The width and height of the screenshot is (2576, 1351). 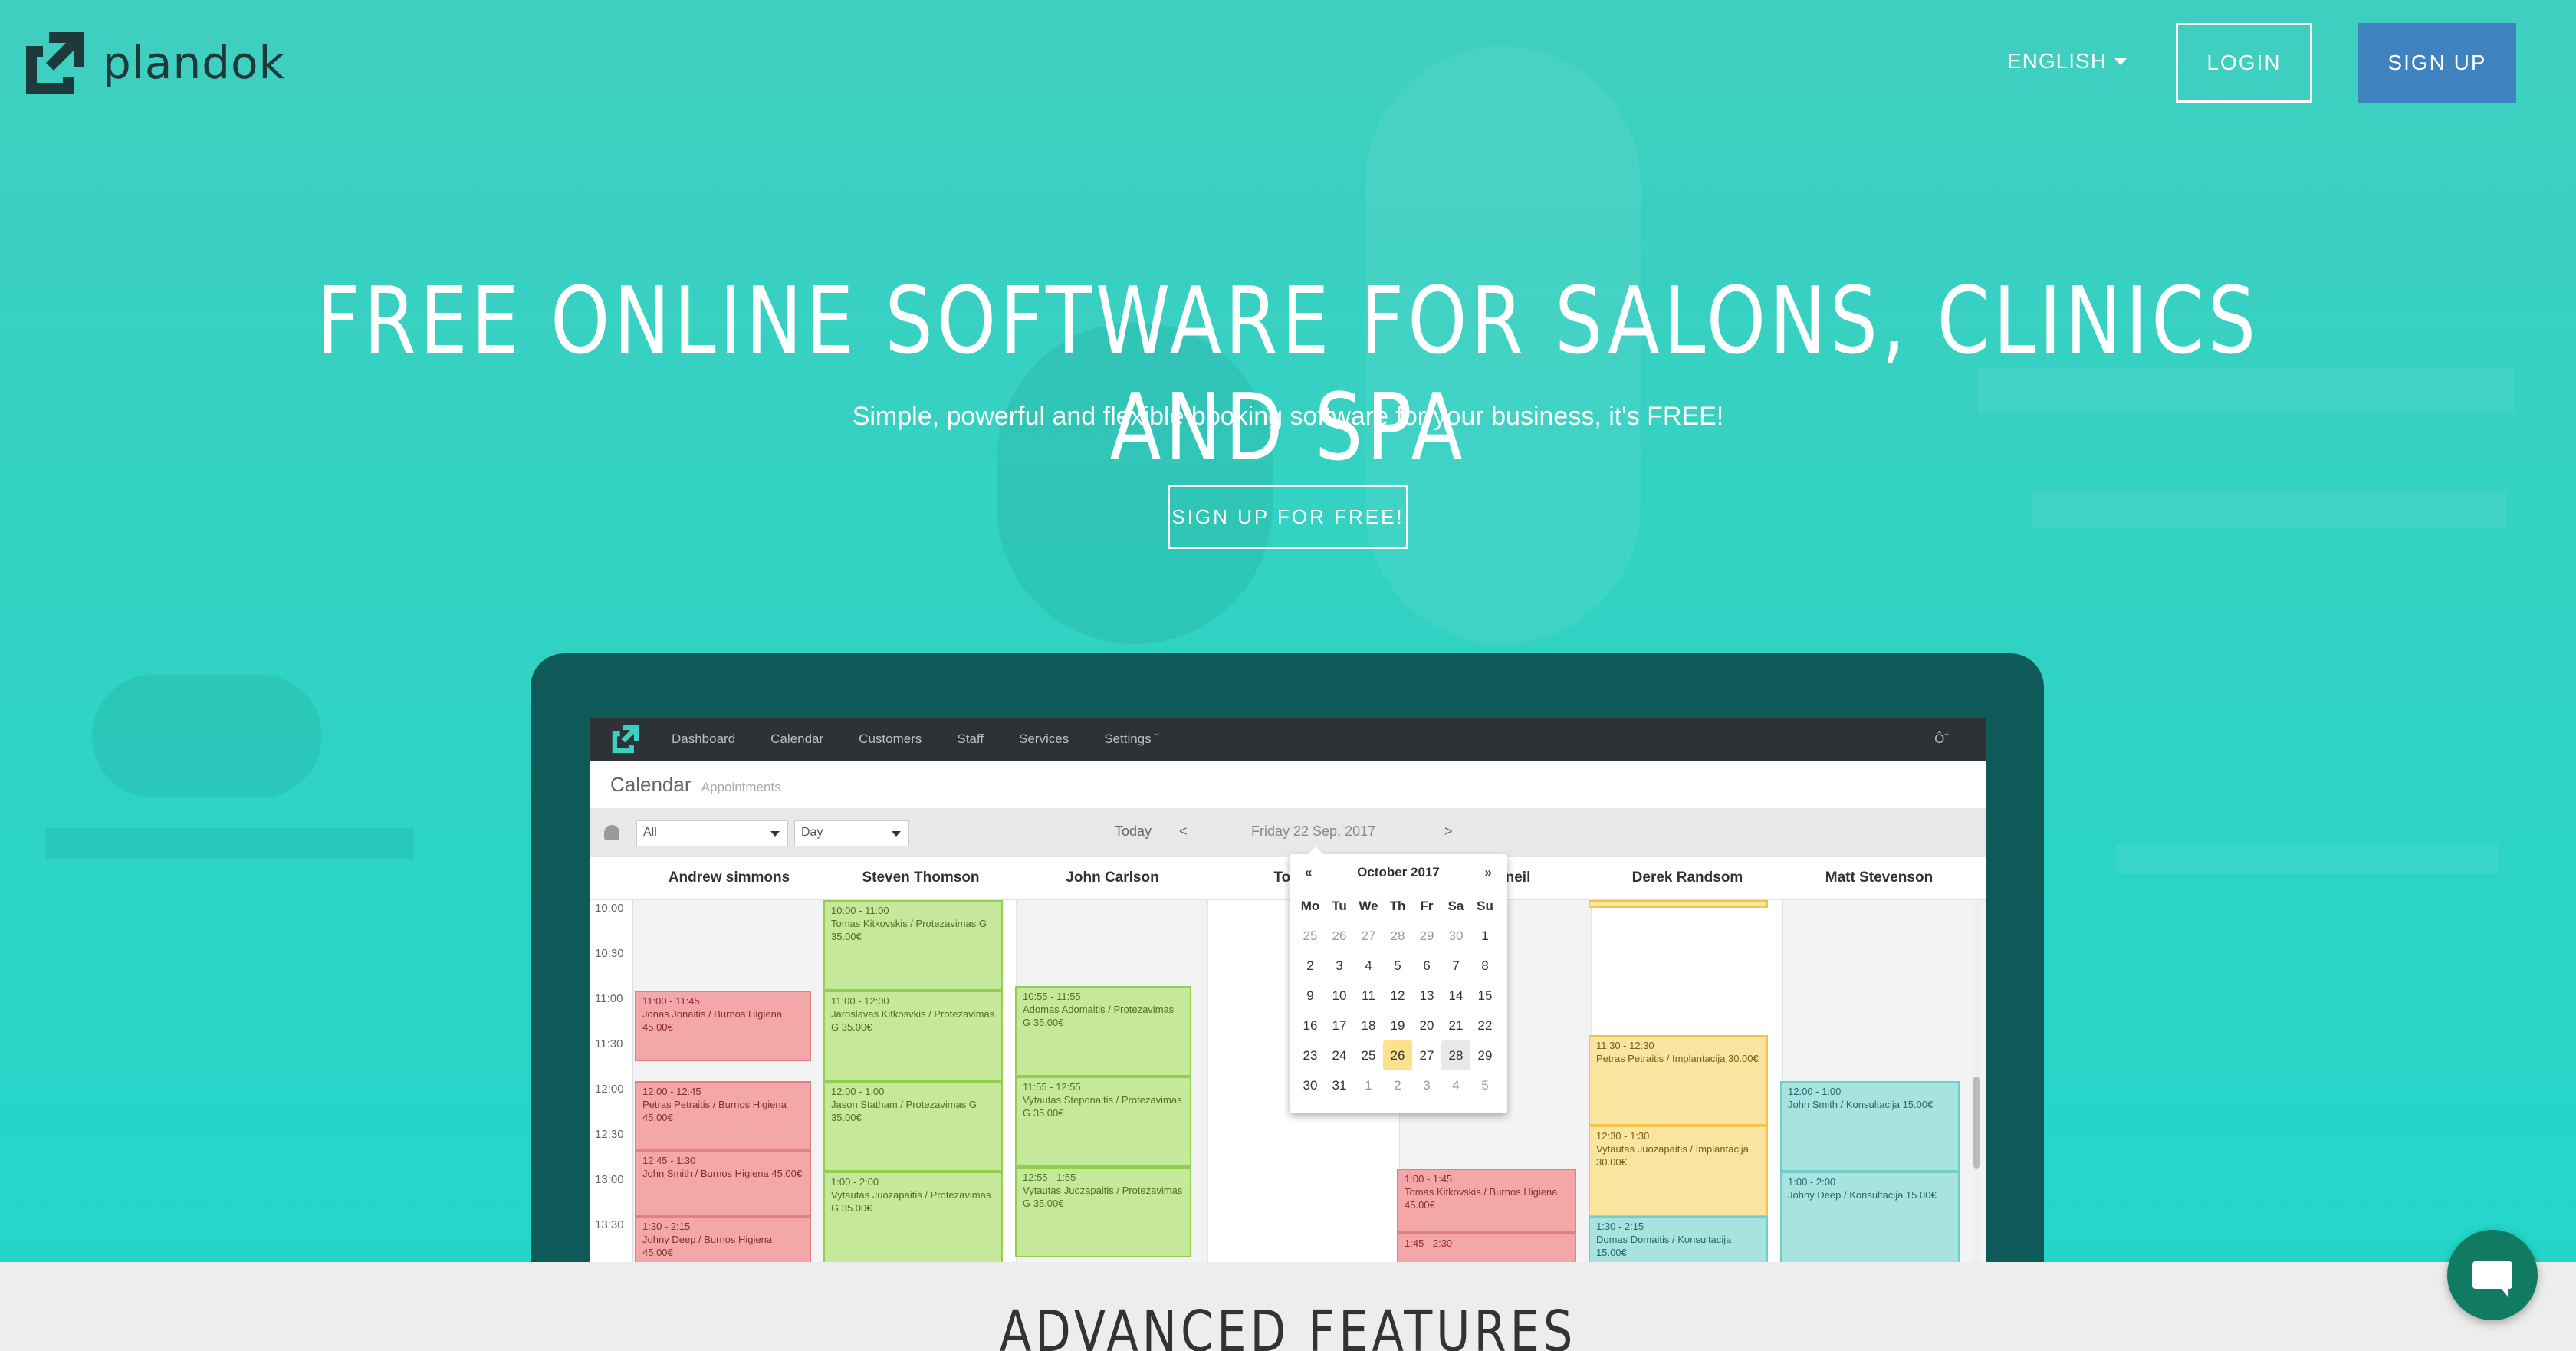 I want to click on language-selector: ENGLISH, so click(x=2067, y=61).